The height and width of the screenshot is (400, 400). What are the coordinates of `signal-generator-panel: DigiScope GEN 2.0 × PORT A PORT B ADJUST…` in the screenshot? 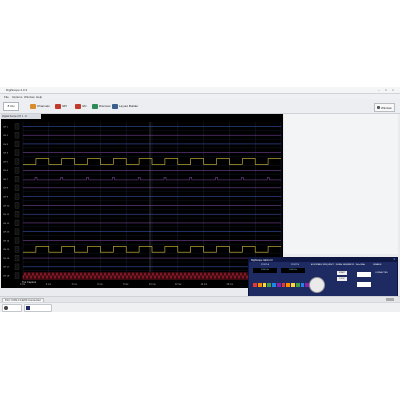 It's located at (323, 278).